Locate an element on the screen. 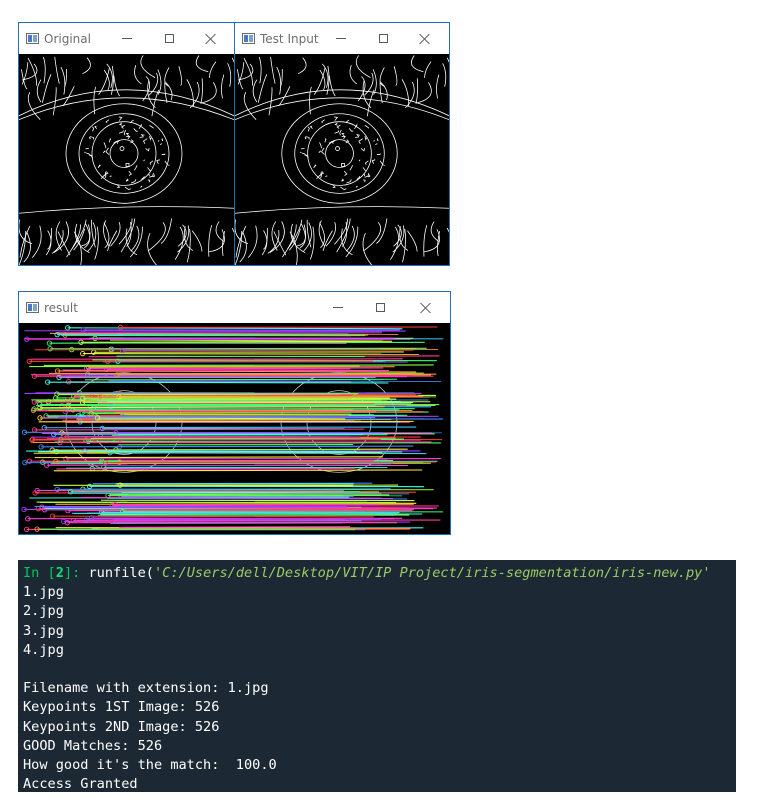 Image resolution: width=767 pixels, height=809 pixels. prompt-prefix: In [ is located at coordinates (39, 573).